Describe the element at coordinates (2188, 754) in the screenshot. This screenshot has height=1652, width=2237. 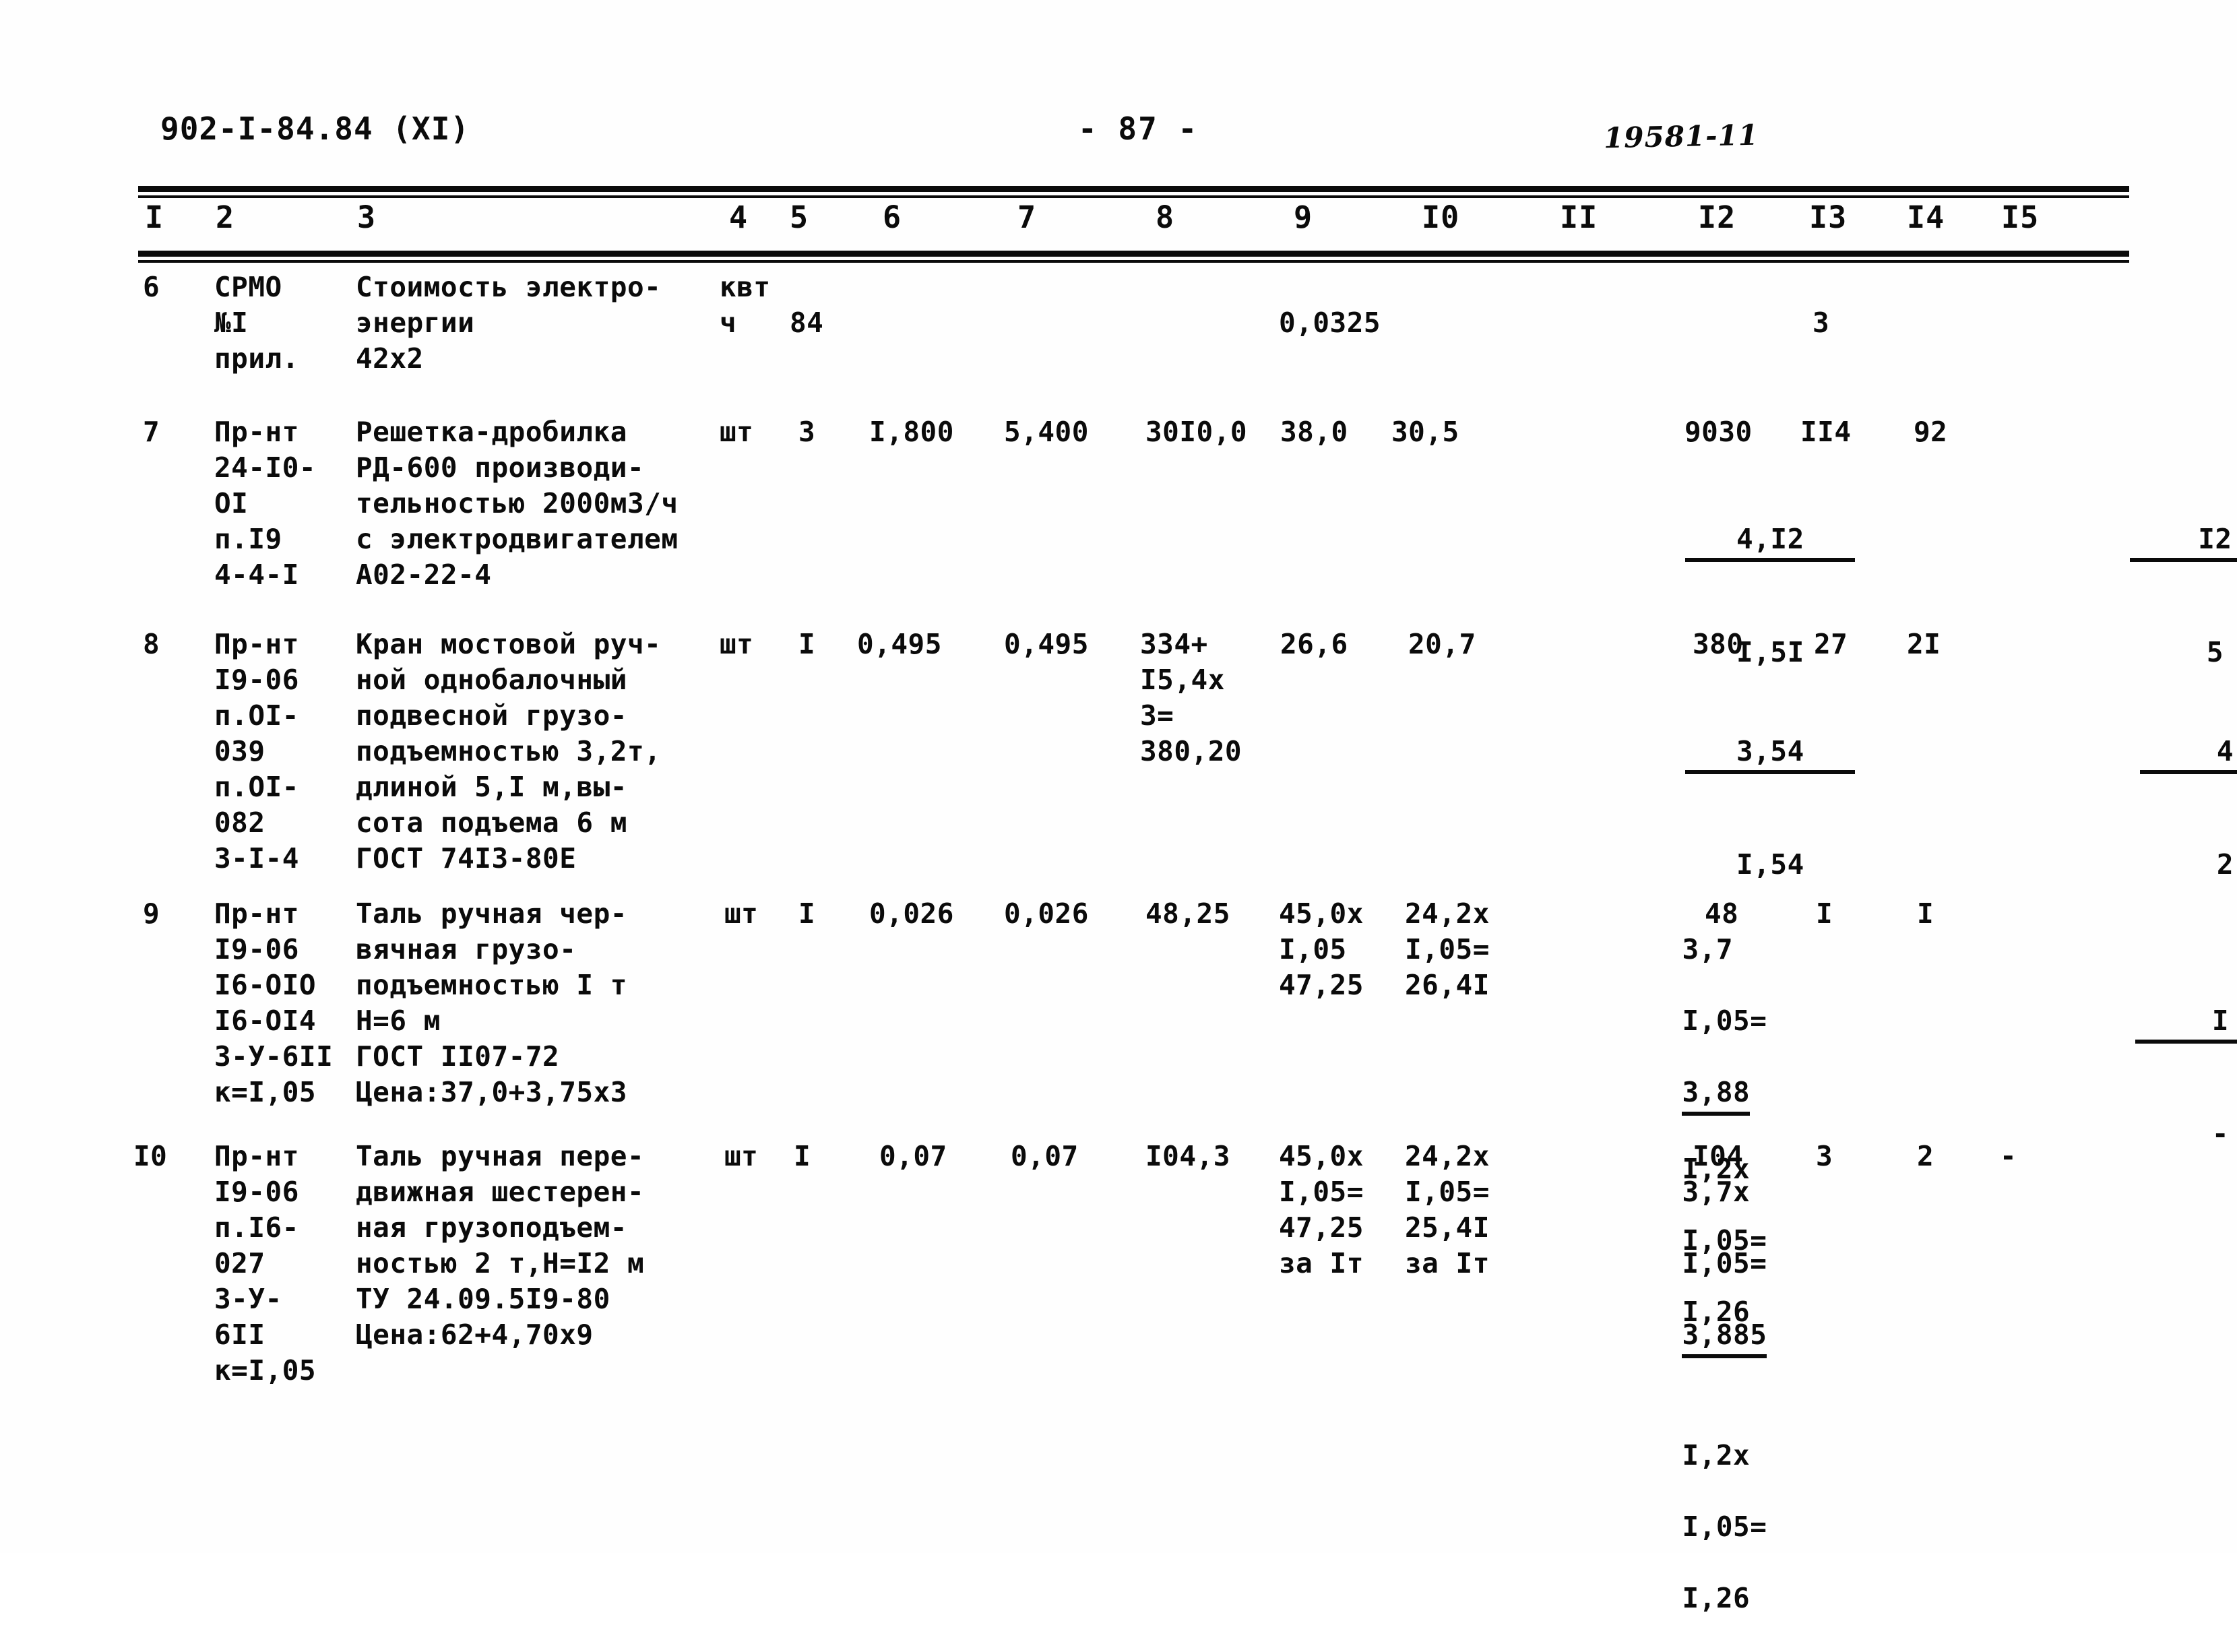
I see `col15-numerator: 4` at that location.